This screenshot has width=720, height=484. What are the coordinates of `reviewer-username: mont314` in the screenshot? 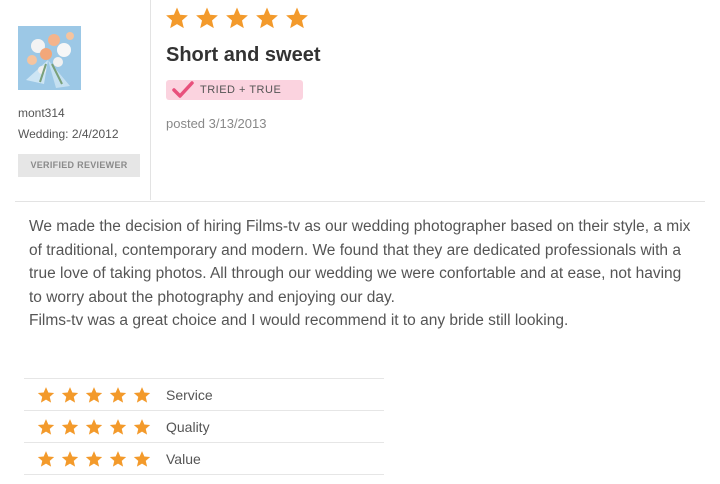 It's located at (41, 113).